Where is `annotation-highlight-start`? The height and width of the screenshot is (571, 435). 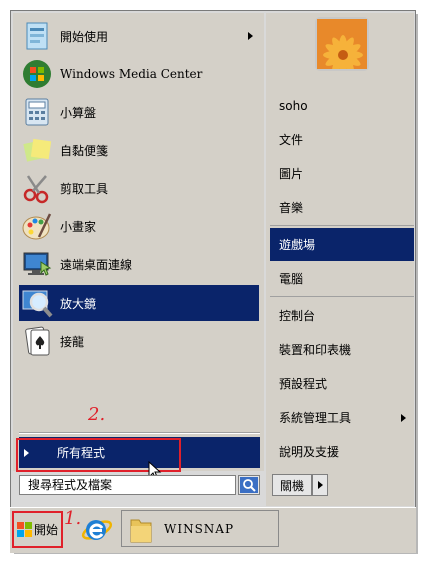
annotation-highlight-start is located at coordinates (37, 529).